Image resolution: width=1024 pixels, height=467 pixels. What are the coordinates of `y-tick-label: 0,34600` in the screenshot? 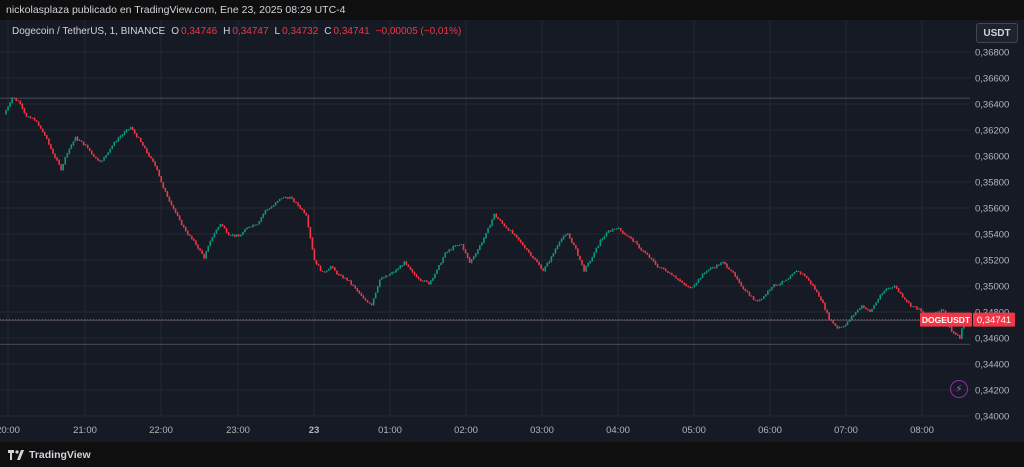 It's located at (992, 339).